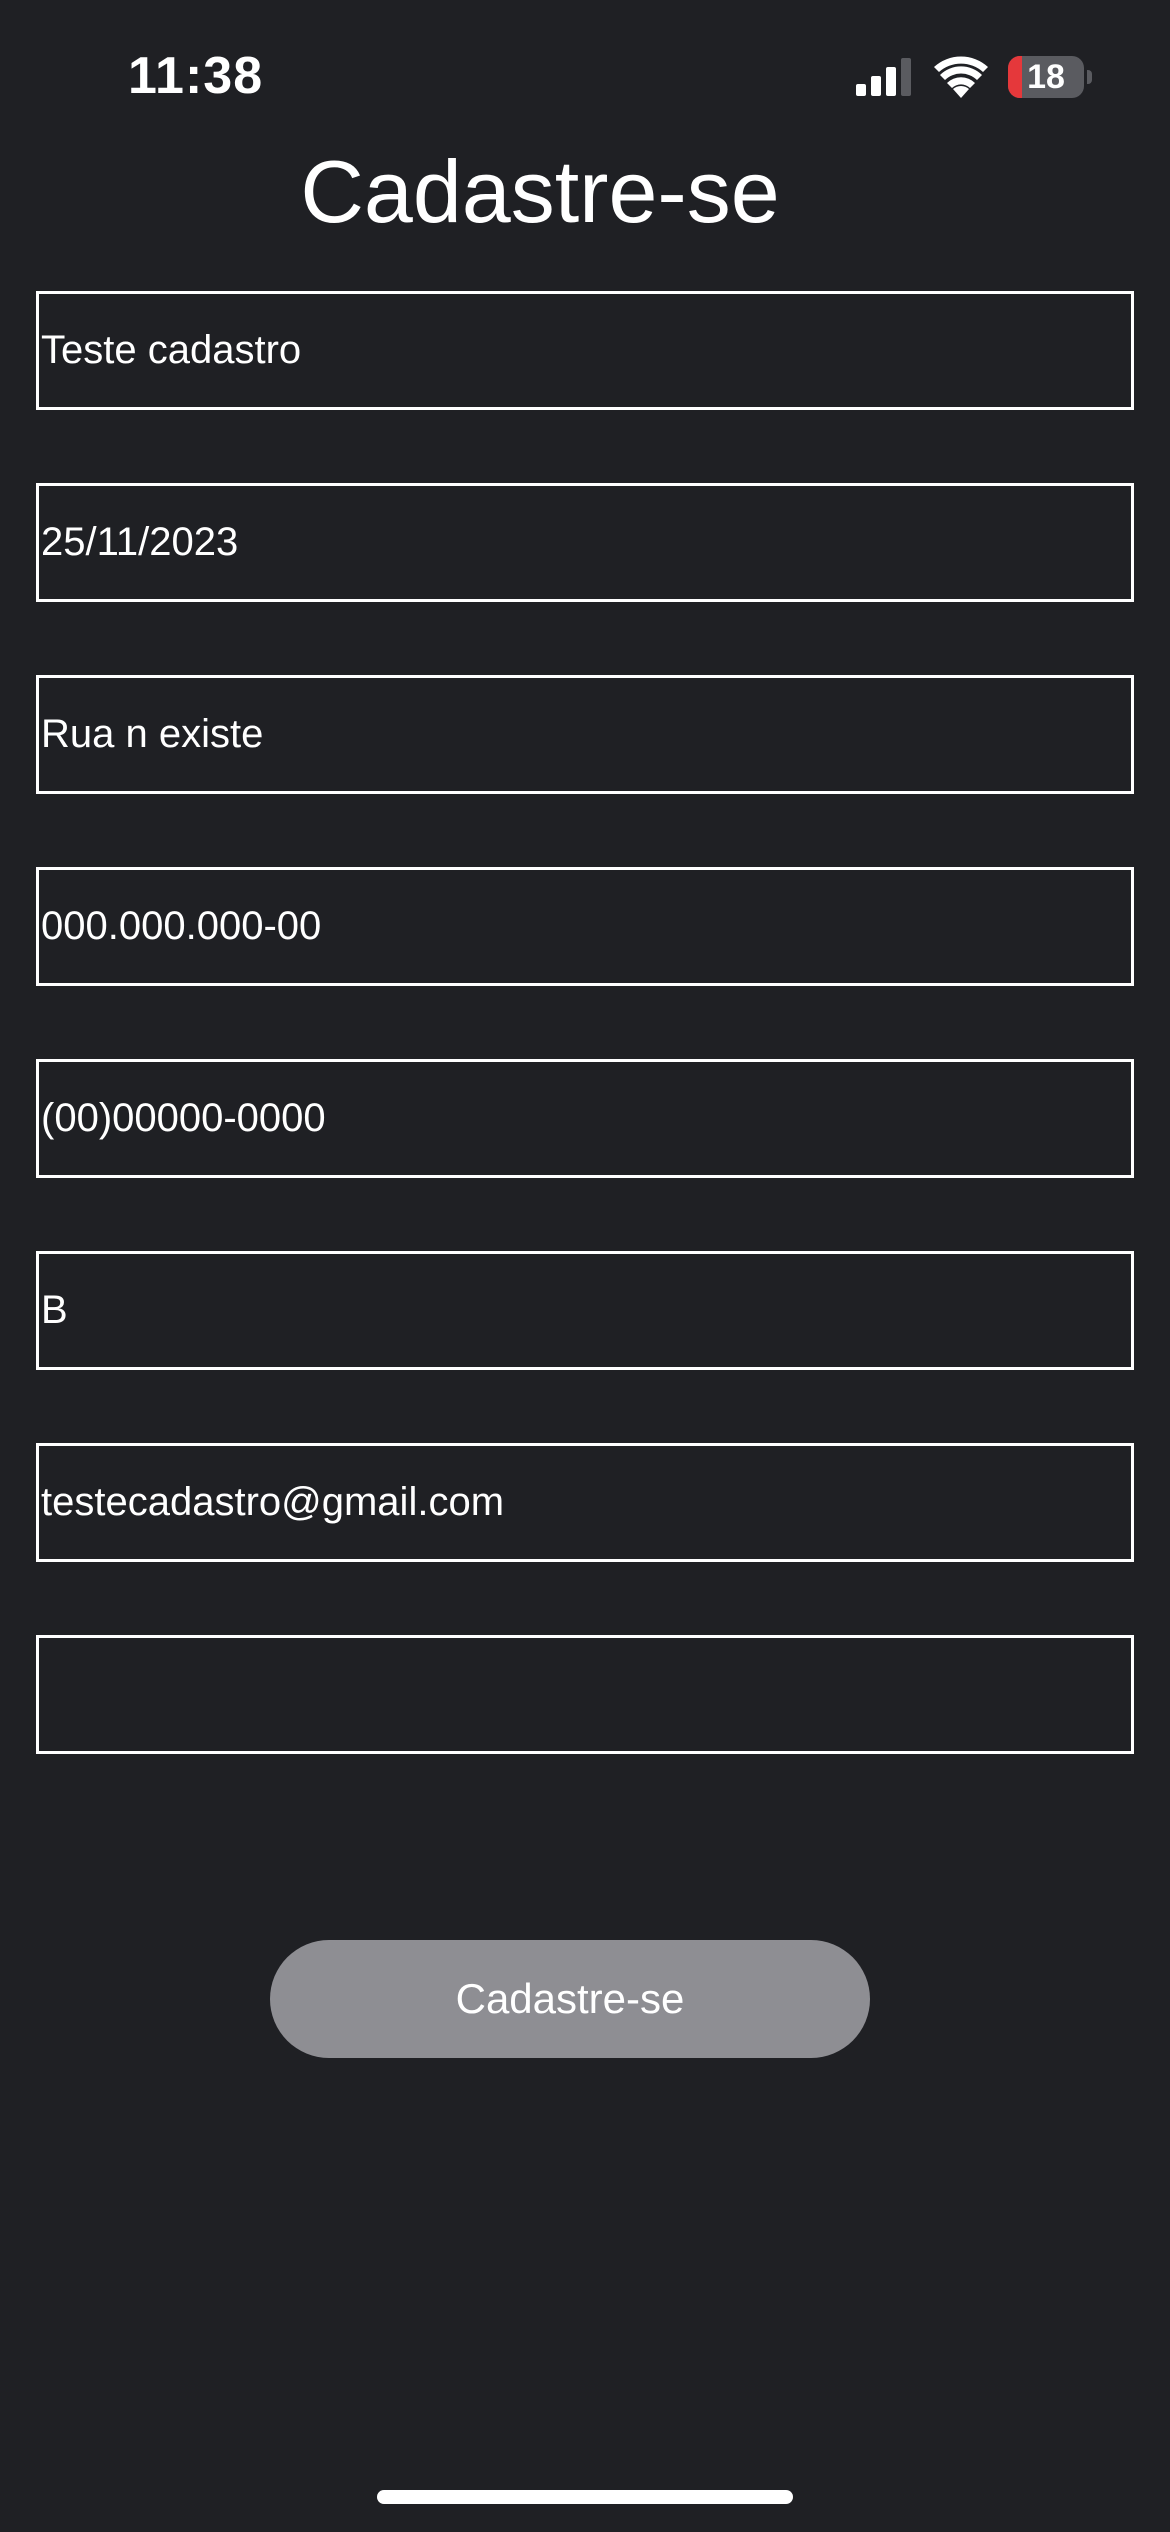 The width and height of the screenshot is (1170, 2532). I want to click on home-indicator, so click(585, 2497).